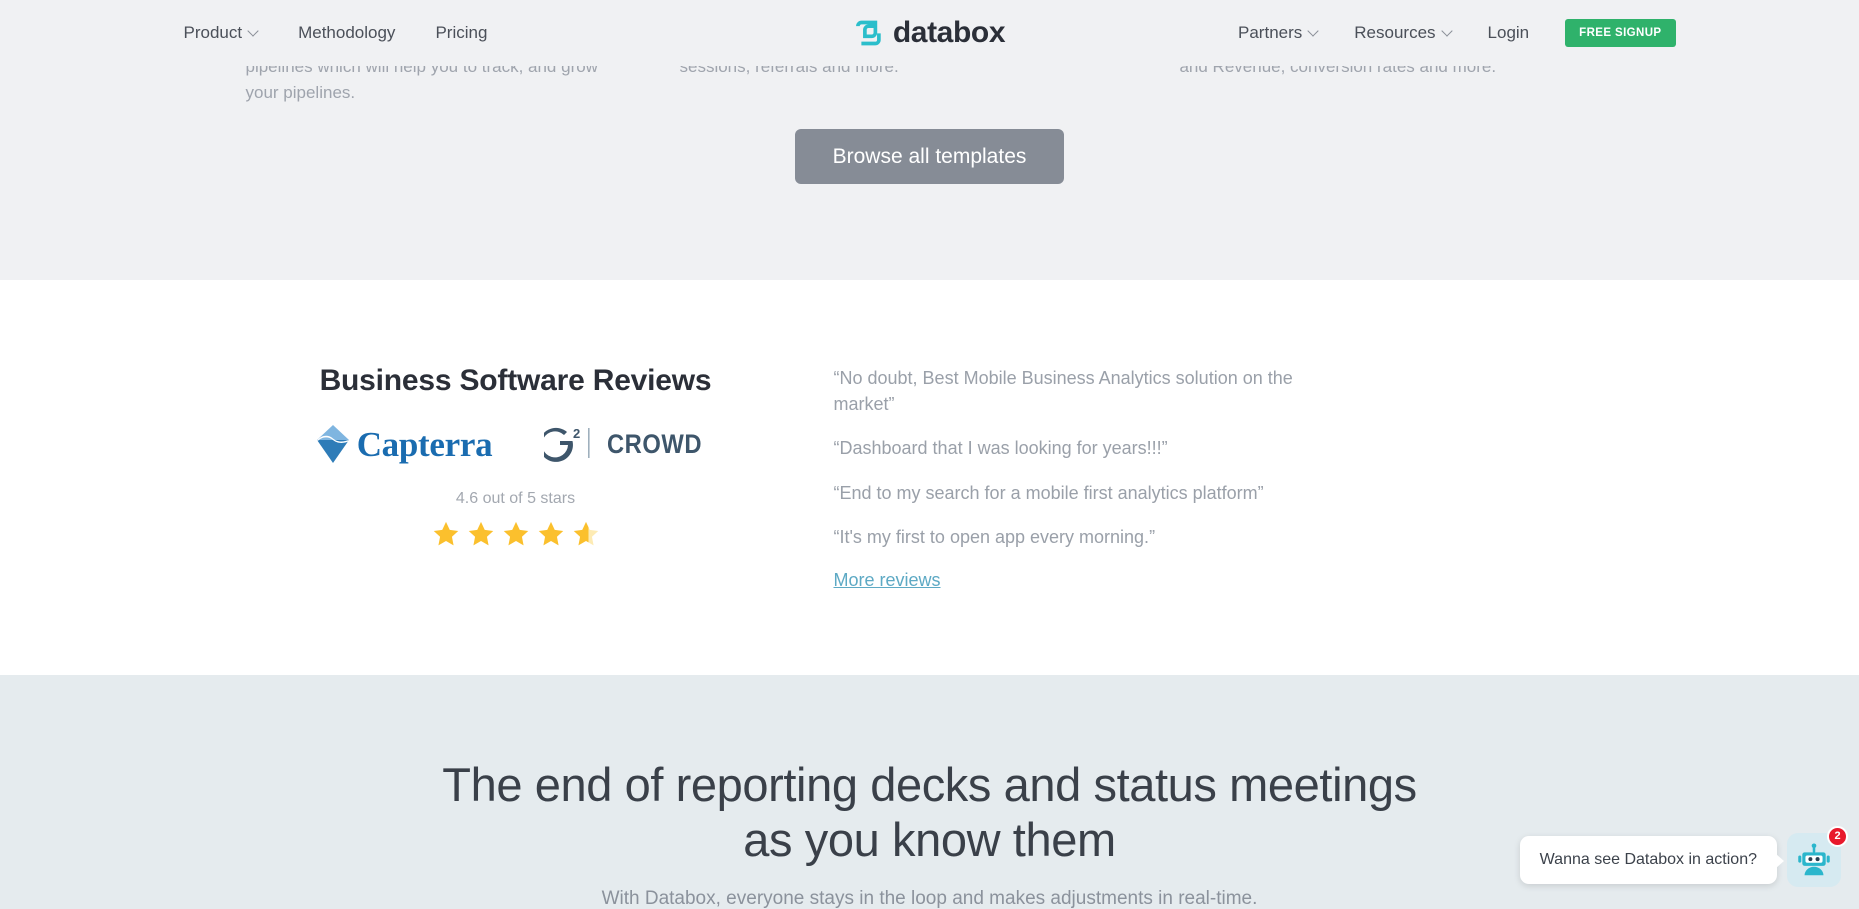 This screenshot has width=1859, height=909. What do you see at coordinates (949, 32) in the screenshot?
I see `databox-logo-text: databox` at bounding box center [949, 32].